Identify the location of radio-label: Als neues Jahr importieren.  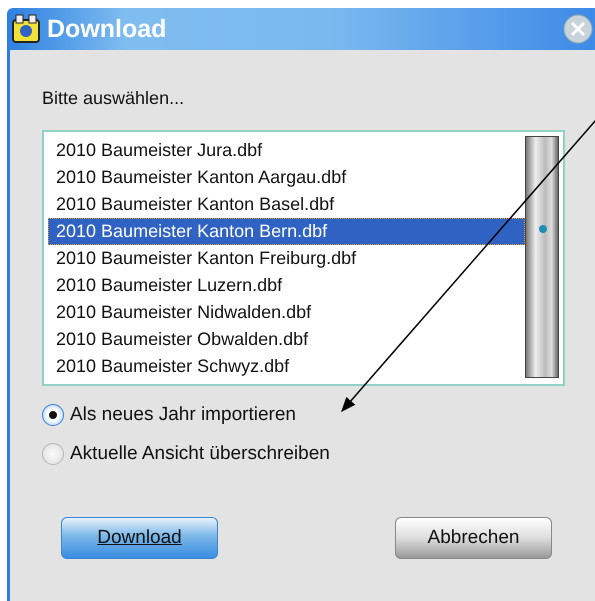
(183, 415).